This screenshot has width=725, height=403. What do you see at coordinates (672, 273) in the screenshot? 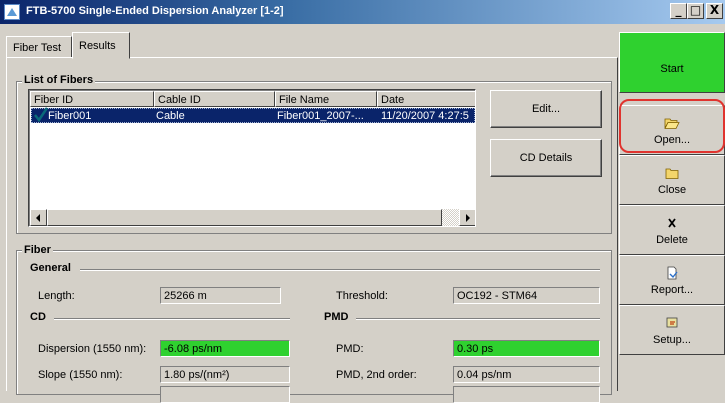
I see `report-icon` at bounding box center [672, 273].